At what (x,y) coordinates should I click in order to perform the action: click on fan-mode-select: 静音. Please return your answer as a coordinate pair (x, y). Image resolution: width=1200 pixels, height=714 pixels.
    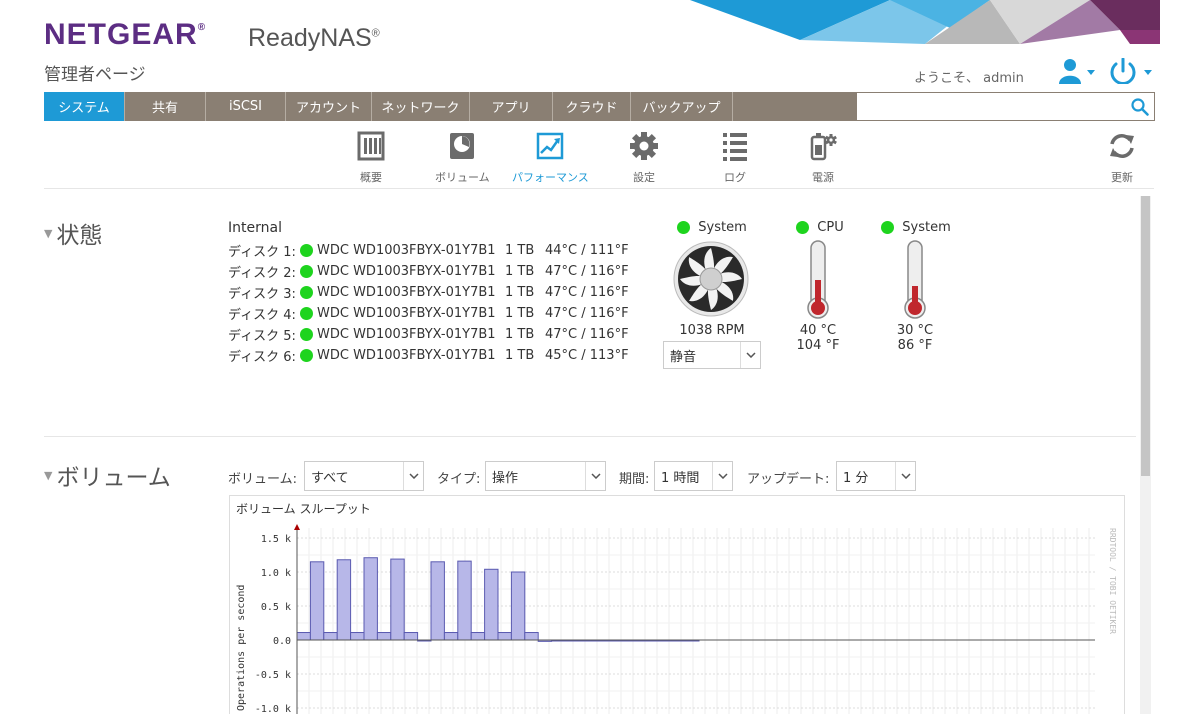
    Looking at the image, I should click on (712, 355).